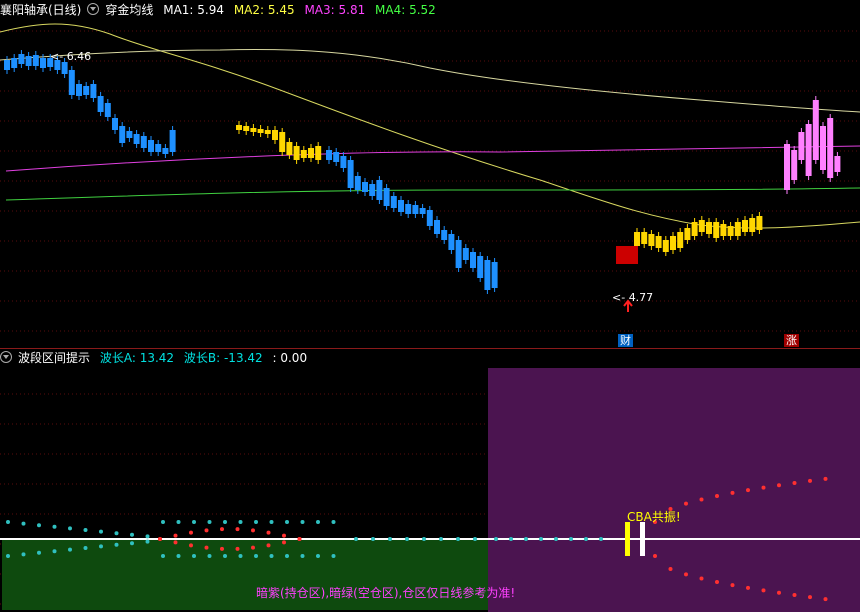 The image size is (860, 612). What do you see at coordinates (71, 56) in the screenshot?
I see `high-price-label: <- 6.46` at bounding box center [71, 56].